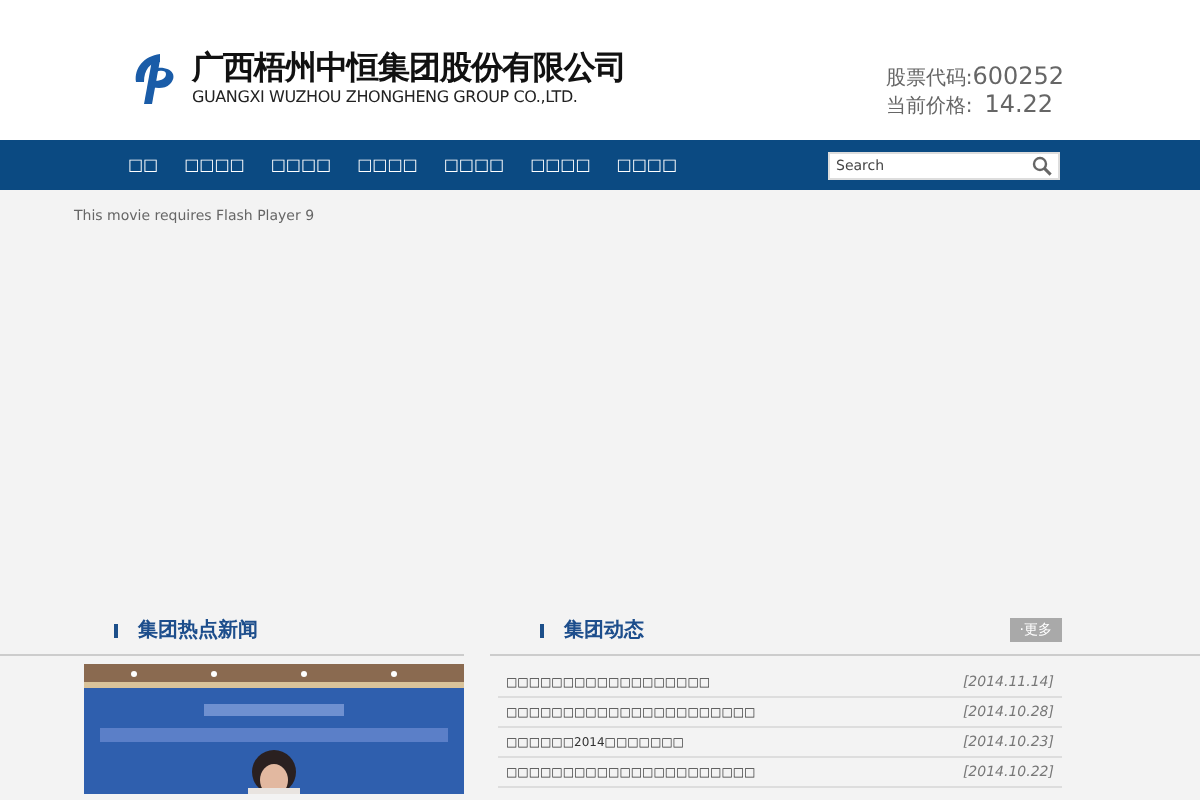 The image size is (1200, 800). Describe the element at coordinates (1018, 77) in the screenshot. I see `stock-code: 600252` at that location.